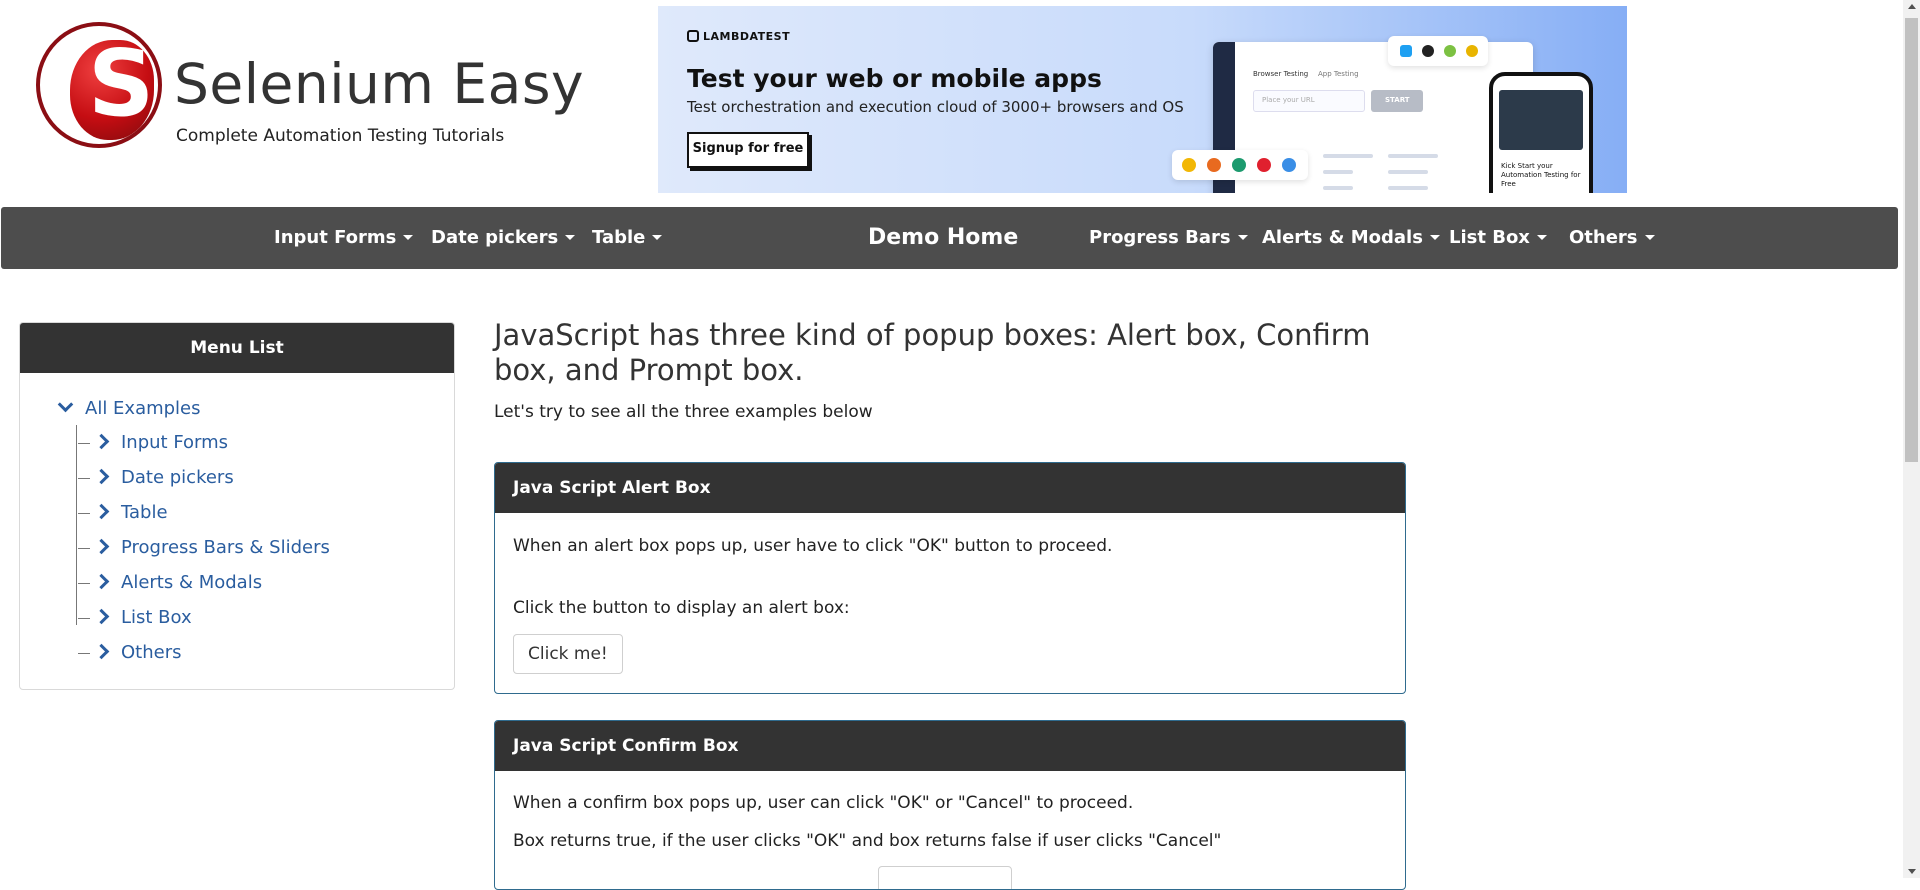  I want to click on nav-table: Table, so click(627, 238).